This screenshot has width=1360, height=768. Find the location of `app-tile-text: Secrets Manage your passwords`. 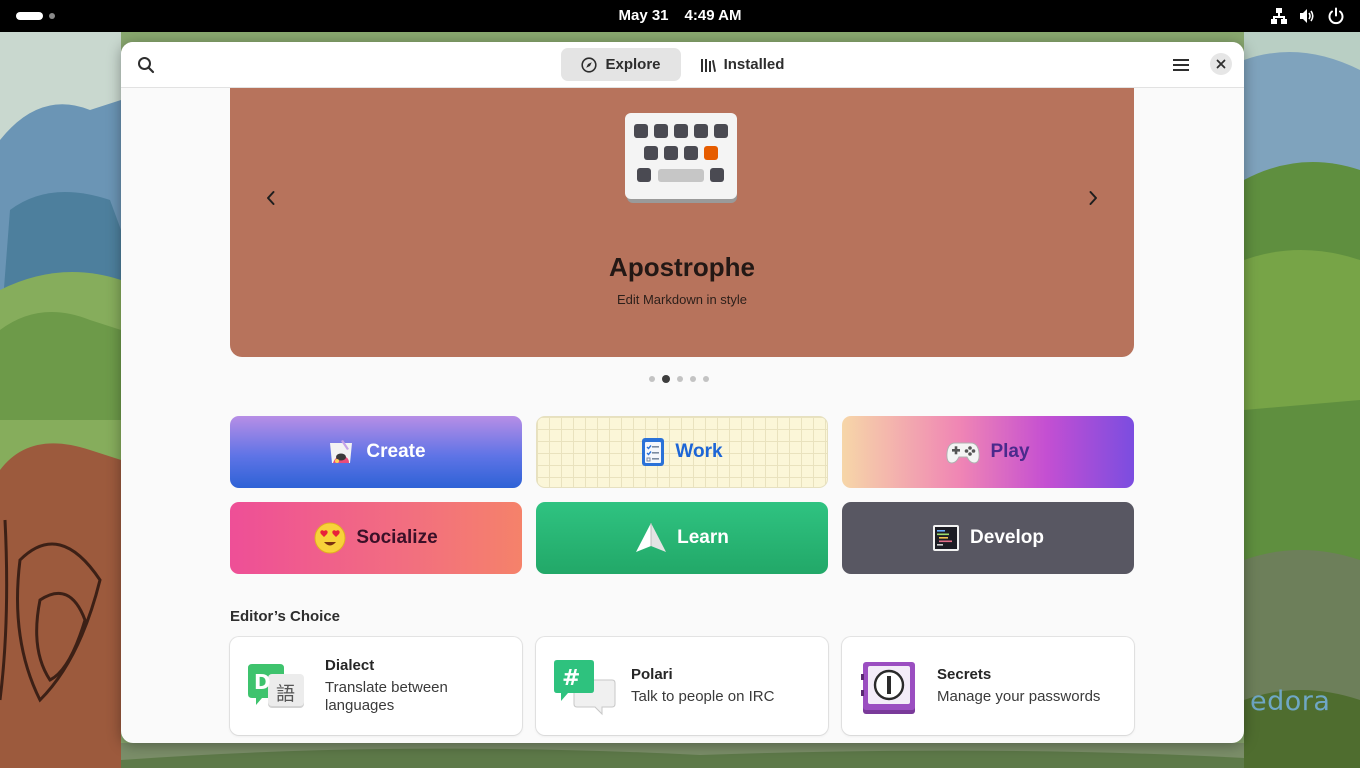

app-tile-text: Secrets Manage your passwords is located at coordinates (1029, 686).